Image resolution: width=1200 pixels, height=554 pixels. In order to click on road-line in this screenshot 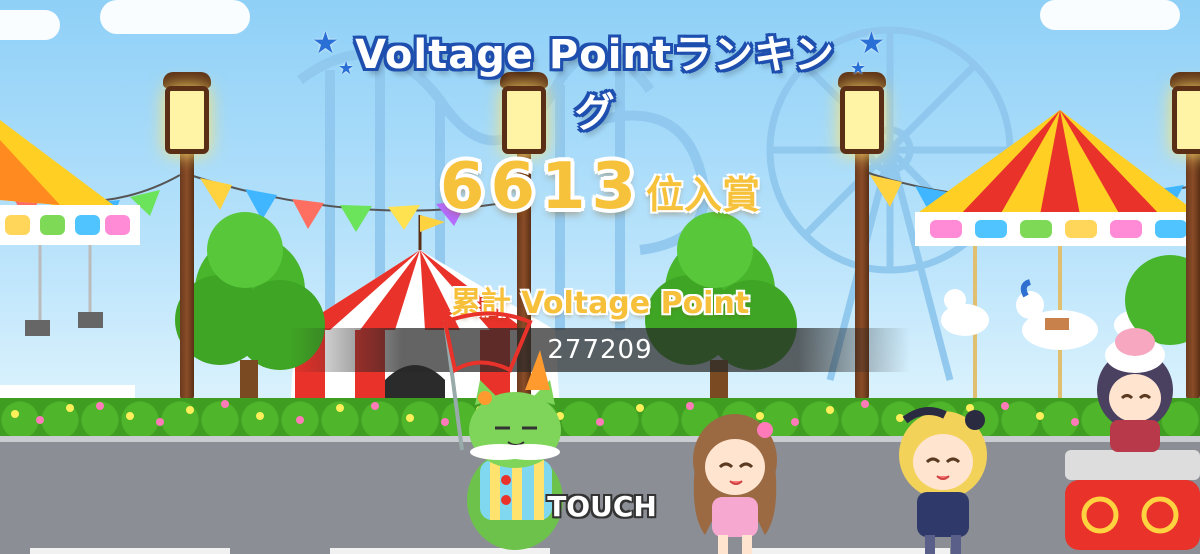, I will do `click(130, 551)`.